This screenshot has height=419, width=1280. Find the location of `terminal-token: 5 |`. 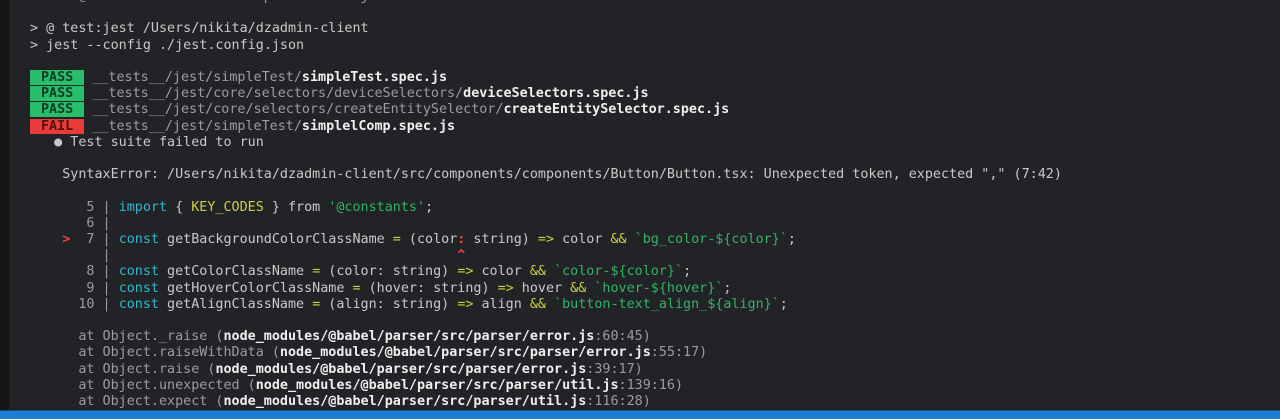

terminal-token: 5 | is located at coordinates (74, 207).